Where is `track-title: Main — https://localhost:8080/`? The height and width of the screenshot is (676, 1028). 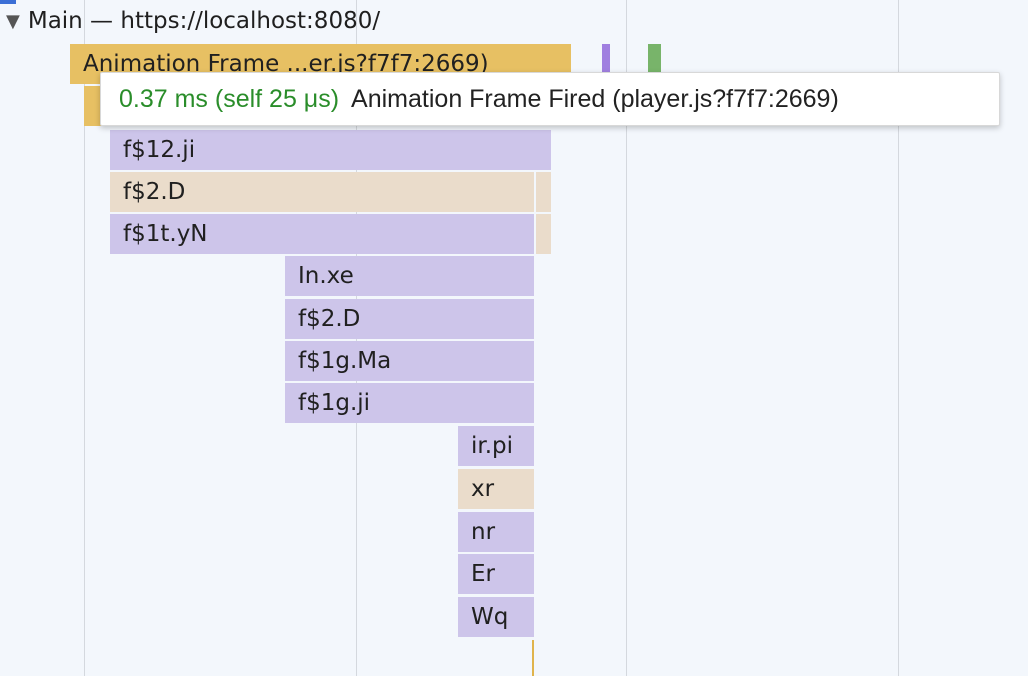 track-title: Main — https://localhost:8080/ is located at coordinates (204, 21).